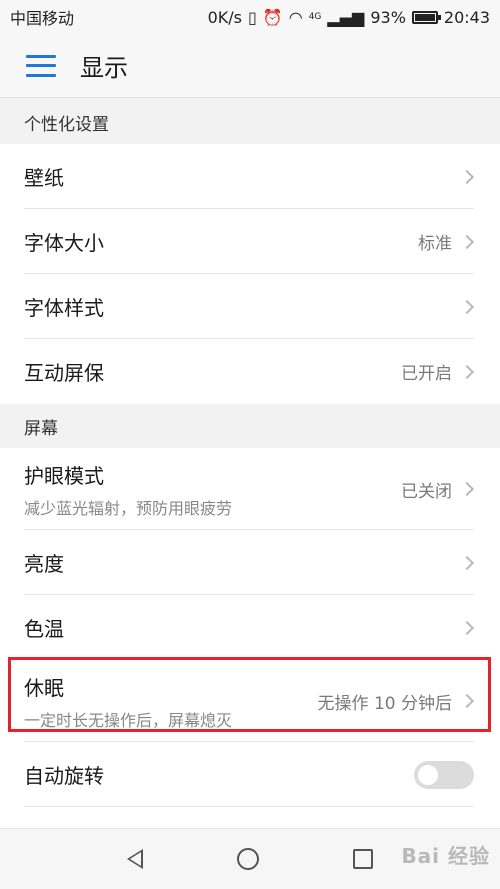  I want to click on sleep-subtitle: 一定时长无操作后，屏幕熄灭, so click(128, 720).